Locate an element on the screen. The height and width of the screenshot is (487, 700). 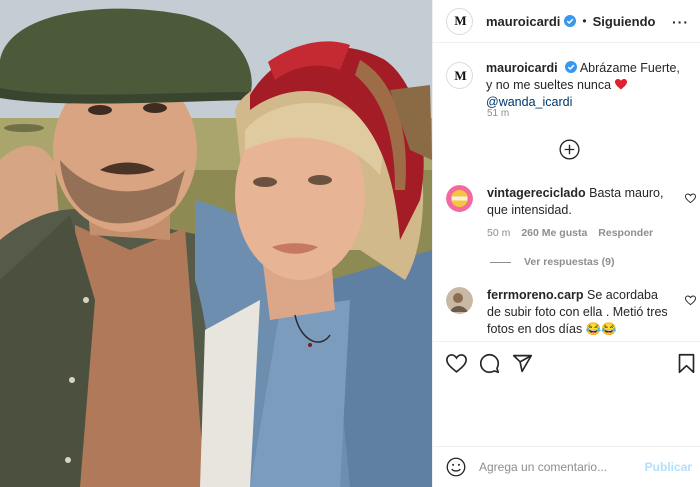
bookmark-icon is located at coordinates (686, 363).